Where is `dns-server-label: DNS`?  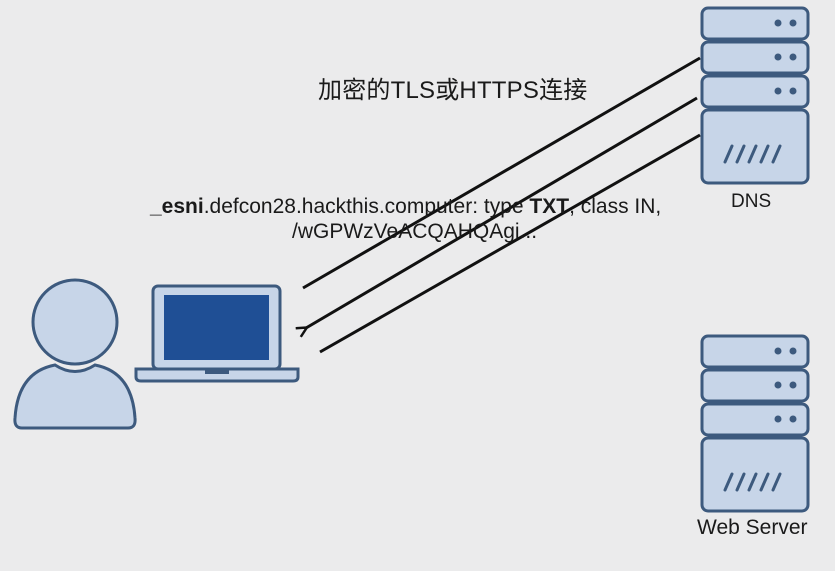
dns-server-label: DNS is located at coordinates (751, 201).